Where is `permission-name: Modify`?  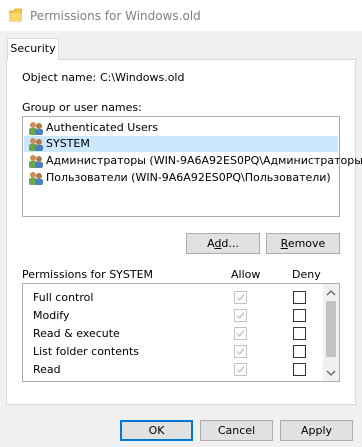 permission-name: Modify is located at coordinates (51, 315).